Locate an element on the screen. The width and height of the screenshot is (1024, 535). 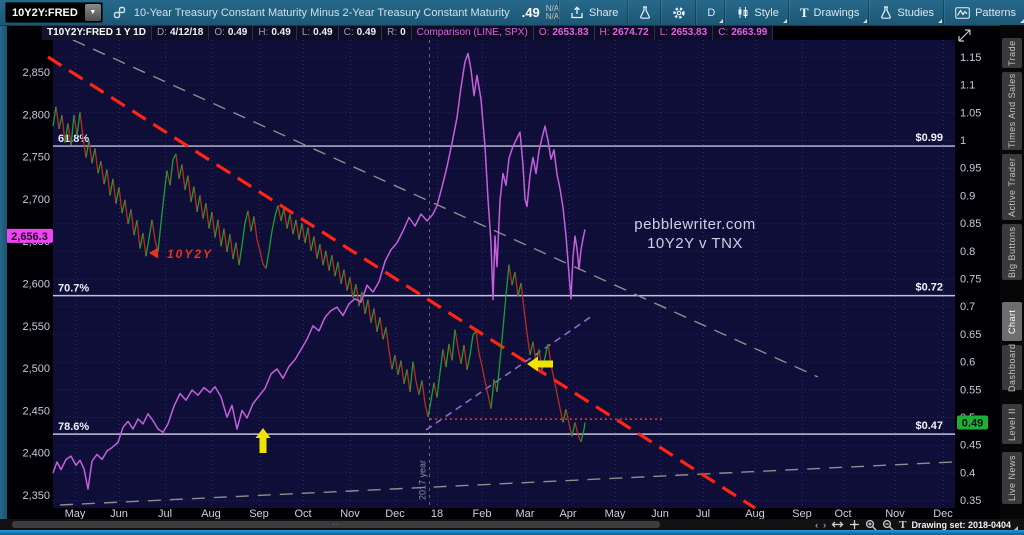
fib-percent-label: 70.7% is located at coordinates (73, 289).